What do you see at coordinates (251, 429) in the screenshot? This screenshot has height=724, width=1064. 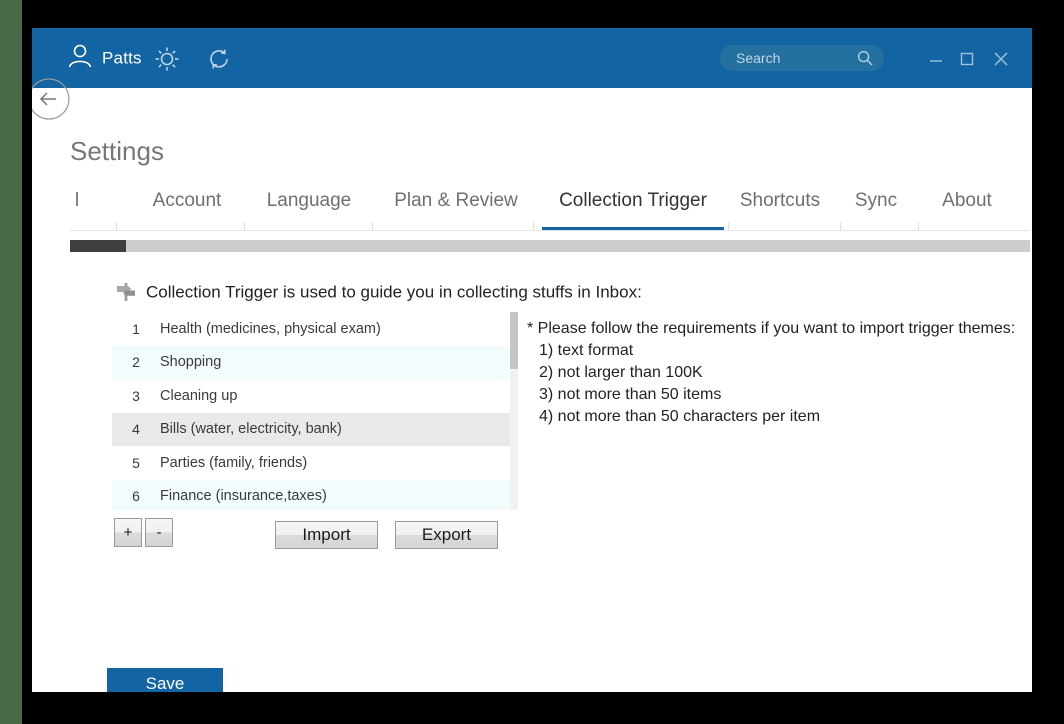 I see `list-item-label: Bills (water, electricity, bank)` at bounding box center [251, 429].